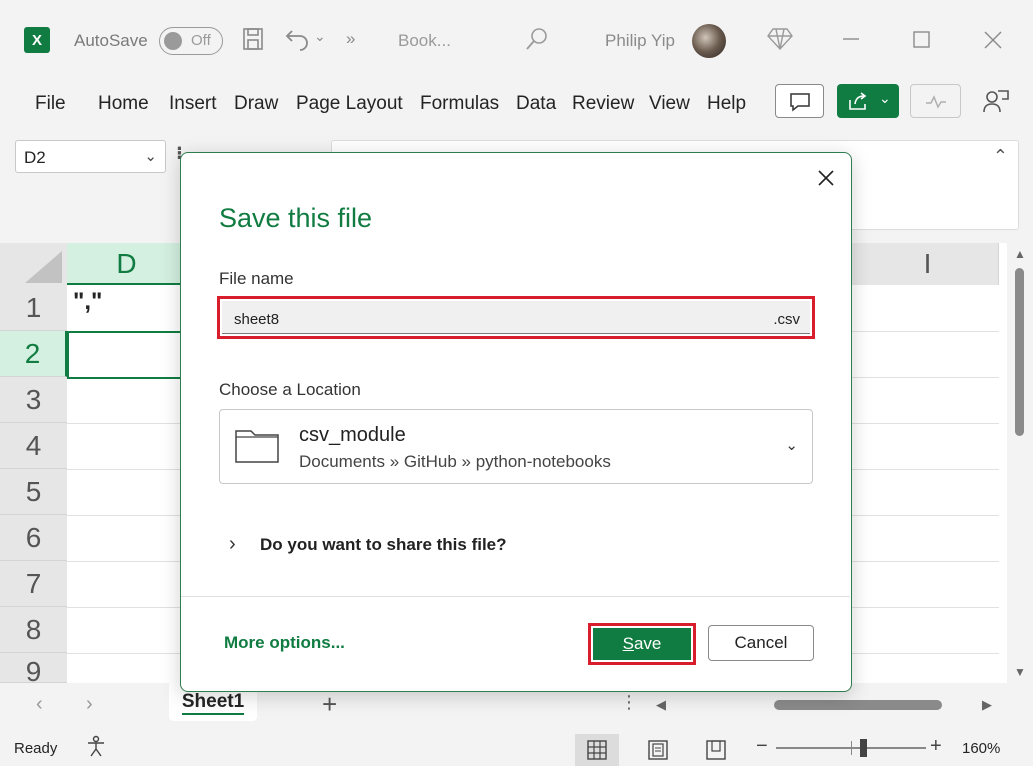  Describe the element at coordinates (455, 461) in the screenshot. I see `location-path: Documents » GitHub » python-notebooks` at that location.